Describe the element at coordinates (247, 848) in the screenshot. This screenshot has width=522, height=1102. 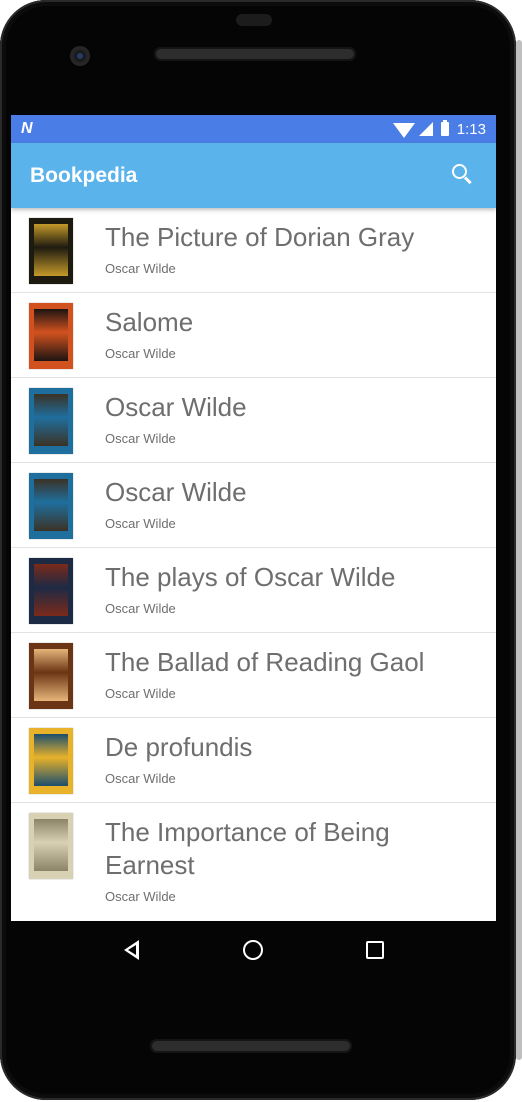
I see `book-title: The Importance of Being Earnest` at that location.